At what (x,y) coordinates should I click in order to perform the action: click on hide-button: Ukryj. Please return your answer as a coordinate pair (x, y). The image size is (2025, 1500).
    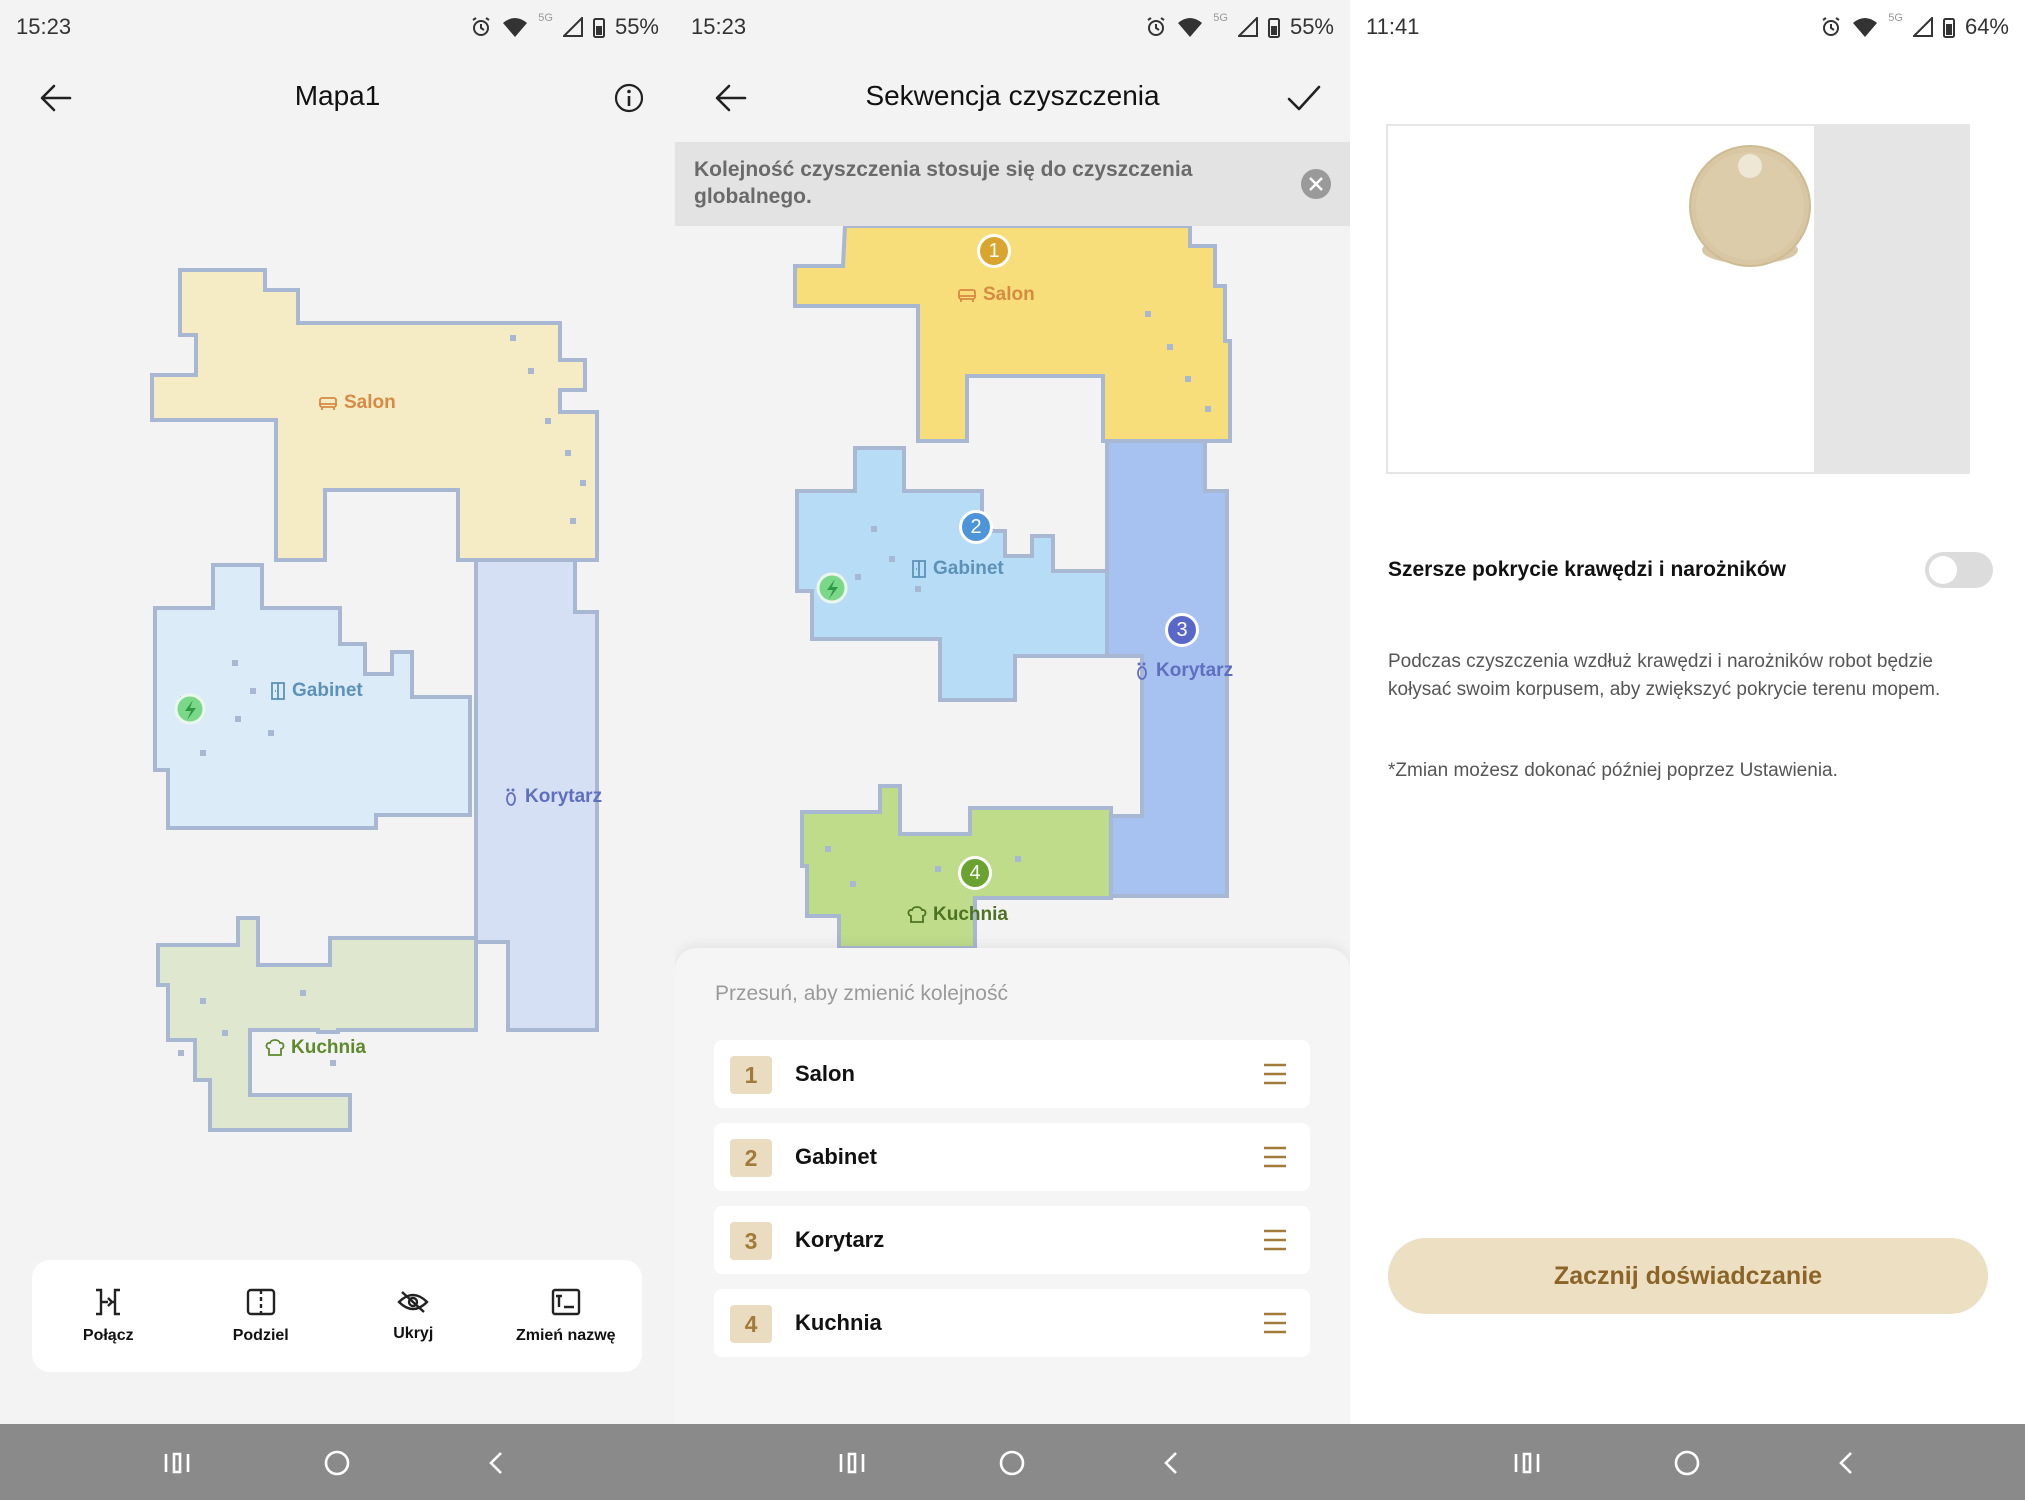
    Looking at the image, I should click on (413, 1316).